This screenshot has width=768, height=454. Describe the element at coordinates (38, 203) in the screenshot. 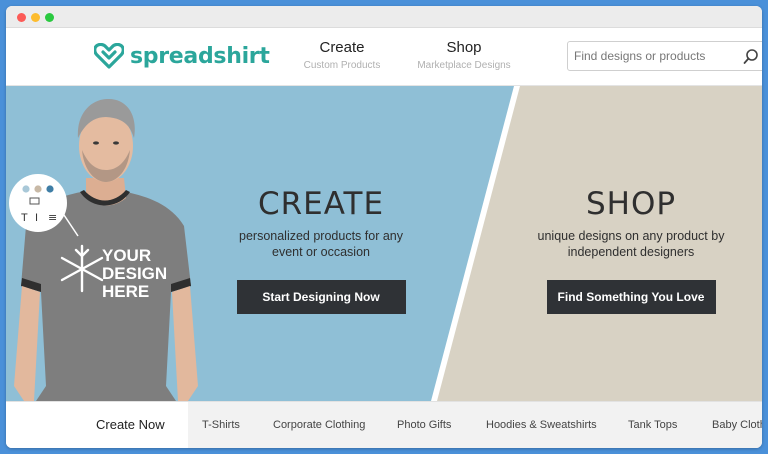

I see `editor-badge: T I ≡` at that location.